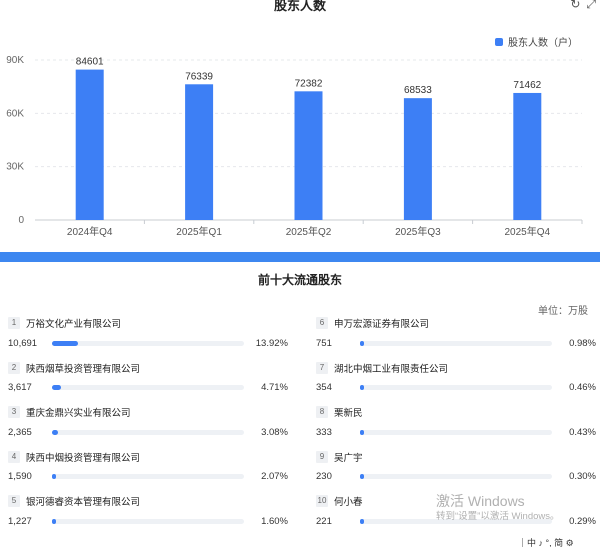 This screenshot has height=547, width=600. I want to click on holder-header: 5 银河德睿资本管理有限公司, so click(148, 501).